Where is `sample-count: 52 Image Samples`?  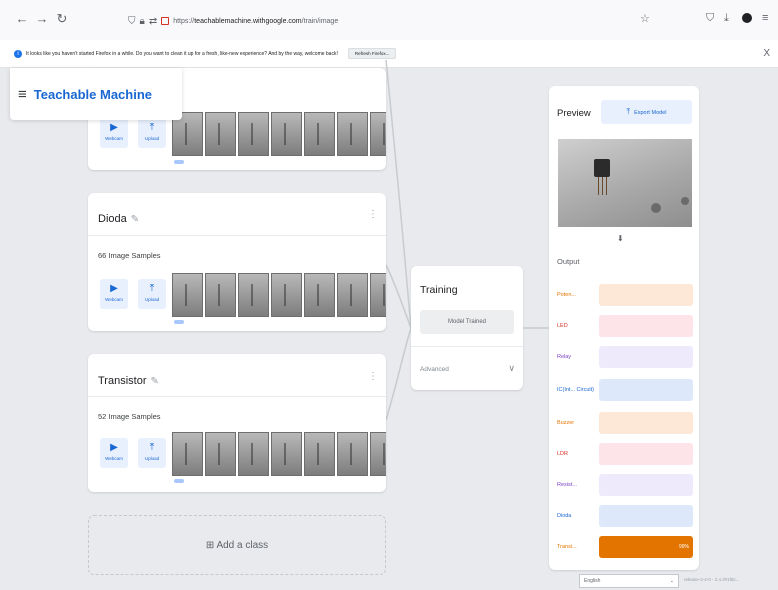
sample-count: 52 Image Samples is located at coordinates (129, 416).